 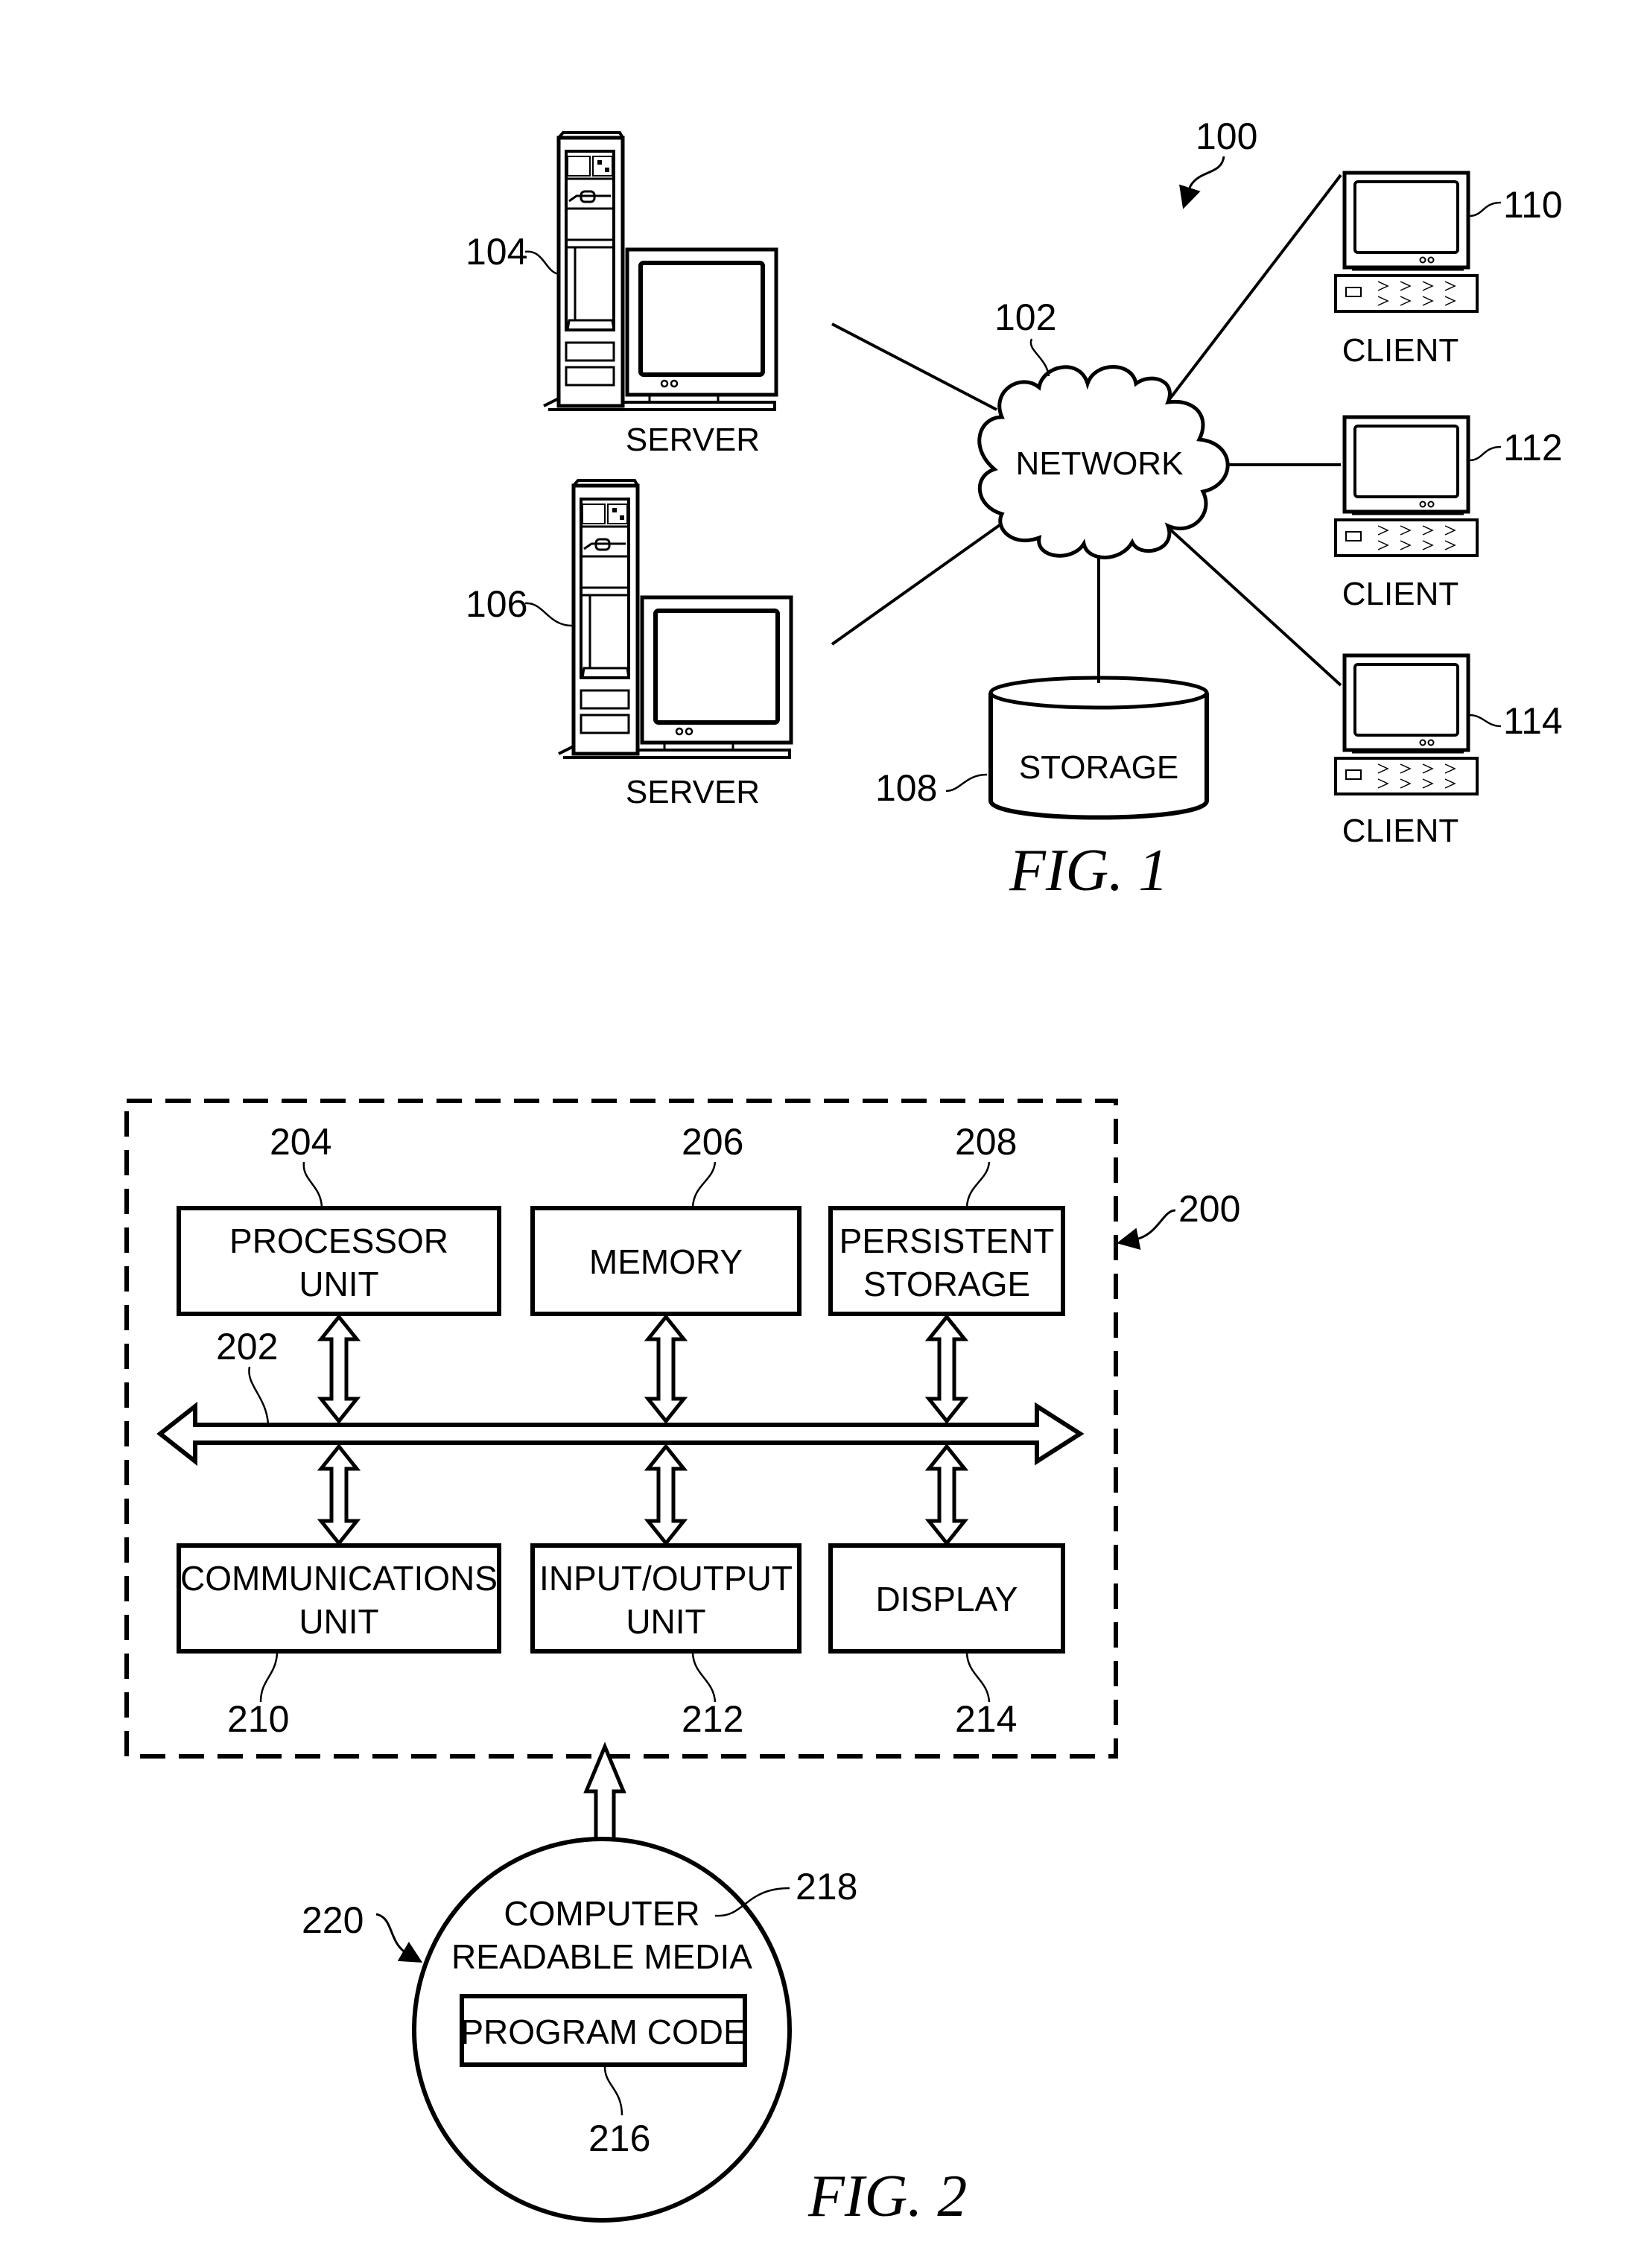 What do you see at coordinates (339, 1219) in the screenshot?
I see `box-processor-unit: PROCESSOR UNIT 204` at bounding box center [339, 1219].